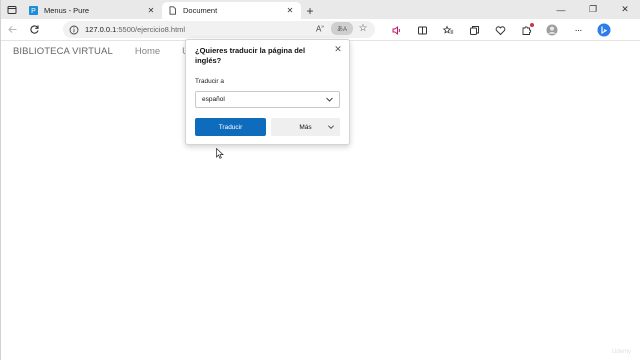  What do you see at coordinates (92, 10) in the screenshot?
I see `tab-menus-pure: P Menus - Pure ✕` at bounding box center [92, 10].